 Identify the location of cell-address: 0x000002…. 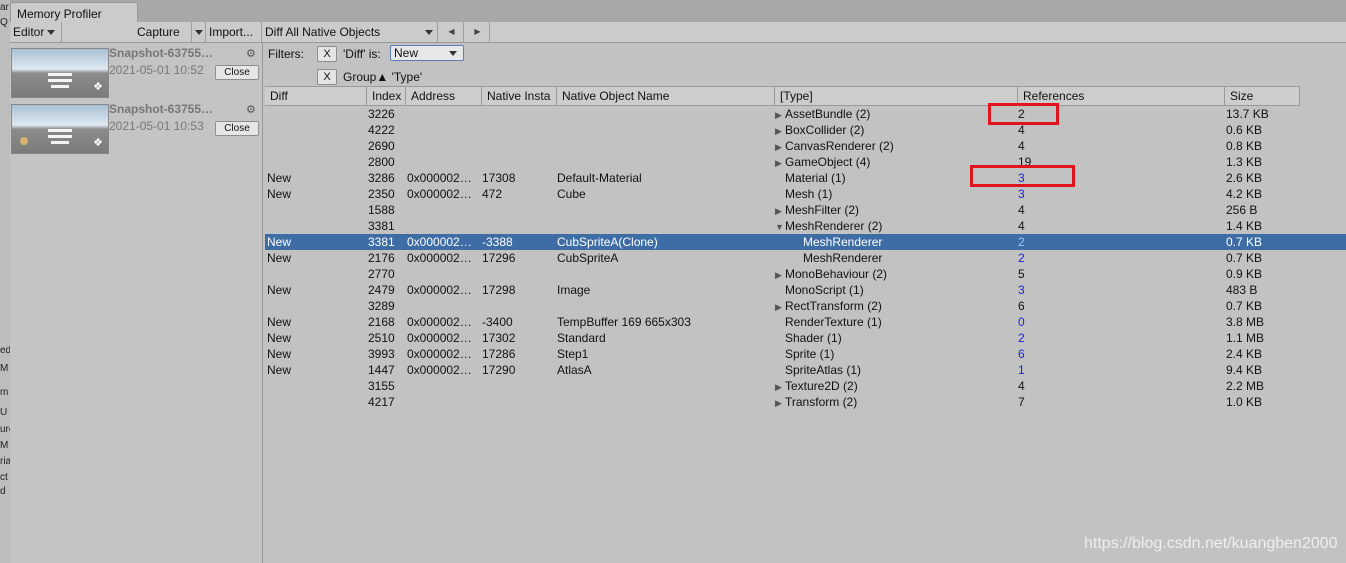
(439, 370).